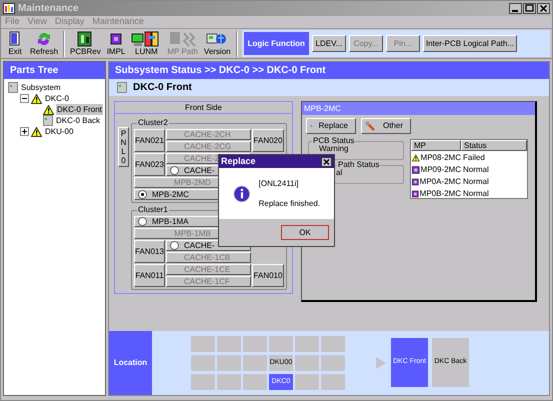 The width and height of the screenshot is (553, 401). I want to click on info-icon, so click(242, 194).